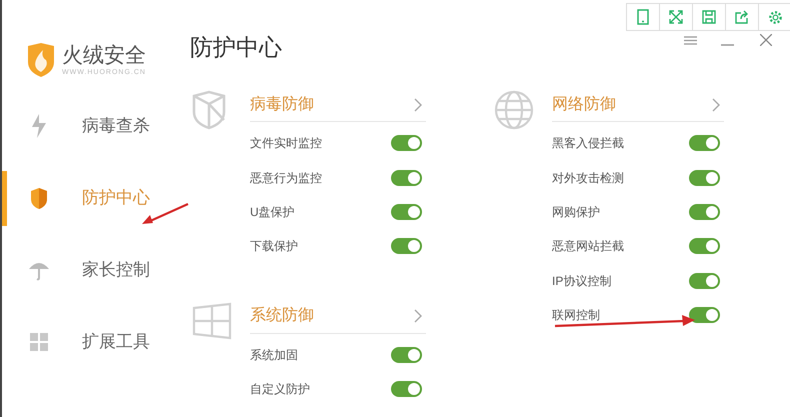  Describe the element at coordinates (116, 270) in the screenshot. I see `sidebar-item: 家长控制` at that location.